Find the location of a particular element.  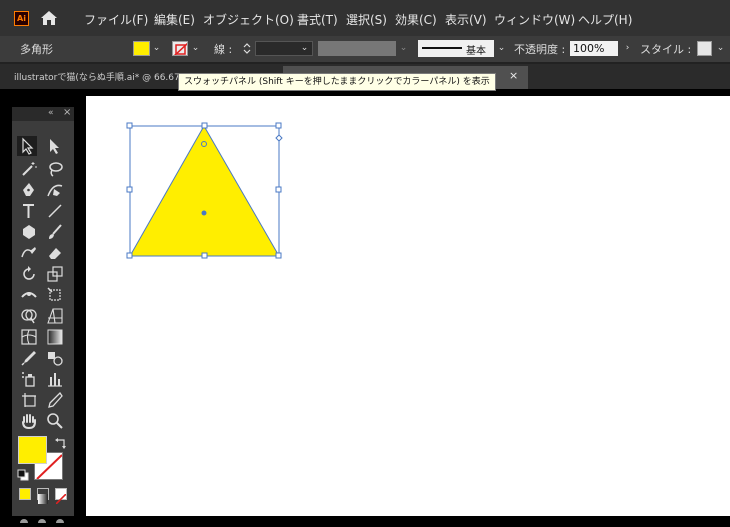

perspective-grid-icon is located at coordinates (55, 316).